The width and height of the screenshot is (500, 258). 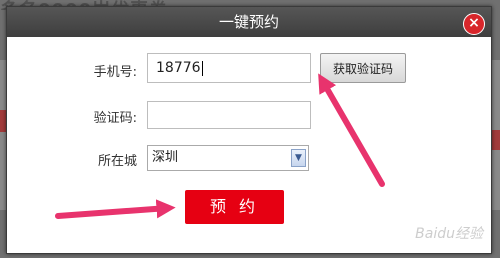 What do you see at coordinates (229, 115) in the screenshot?
I see `code-input` at bounding box center [229, 115].